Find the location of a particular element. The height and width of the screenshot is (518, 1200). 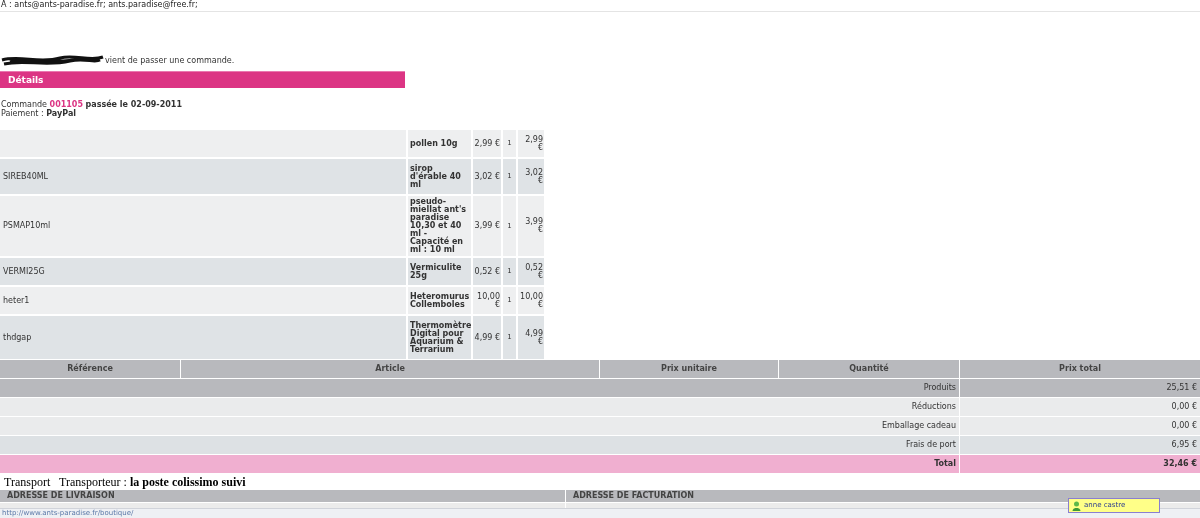

summary-label: Réductions is located at coordinates (479, 407).